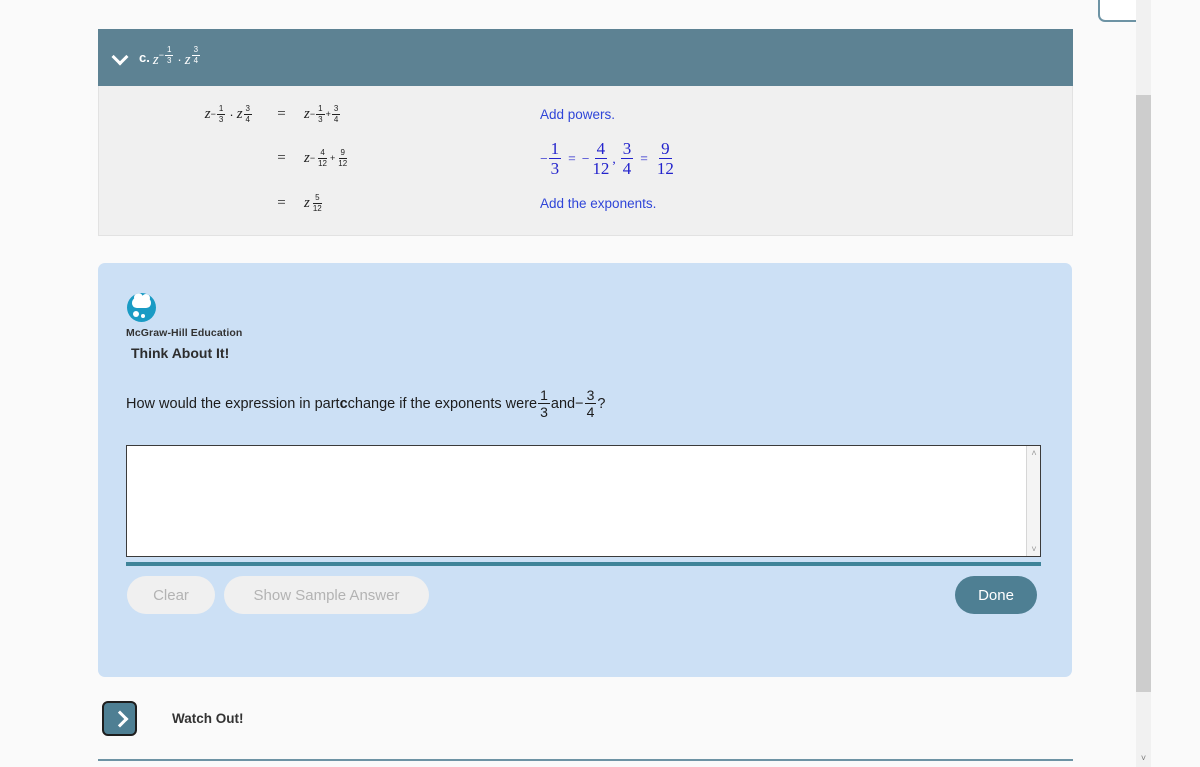  I want to click on question-mark: ?, so click(601, 403).